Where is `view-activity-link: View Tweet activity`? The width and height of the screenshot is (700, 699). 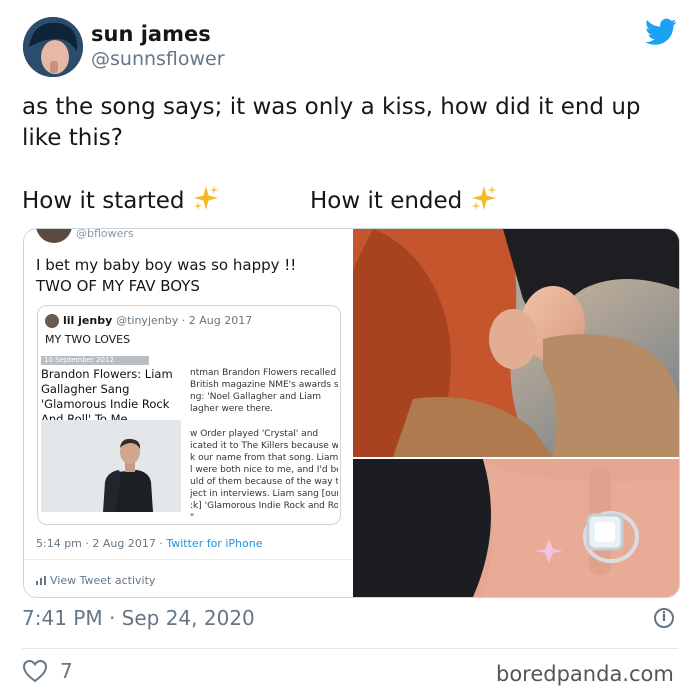
view-activity-link: View Tweet activity is located at coordinates (95, 580).